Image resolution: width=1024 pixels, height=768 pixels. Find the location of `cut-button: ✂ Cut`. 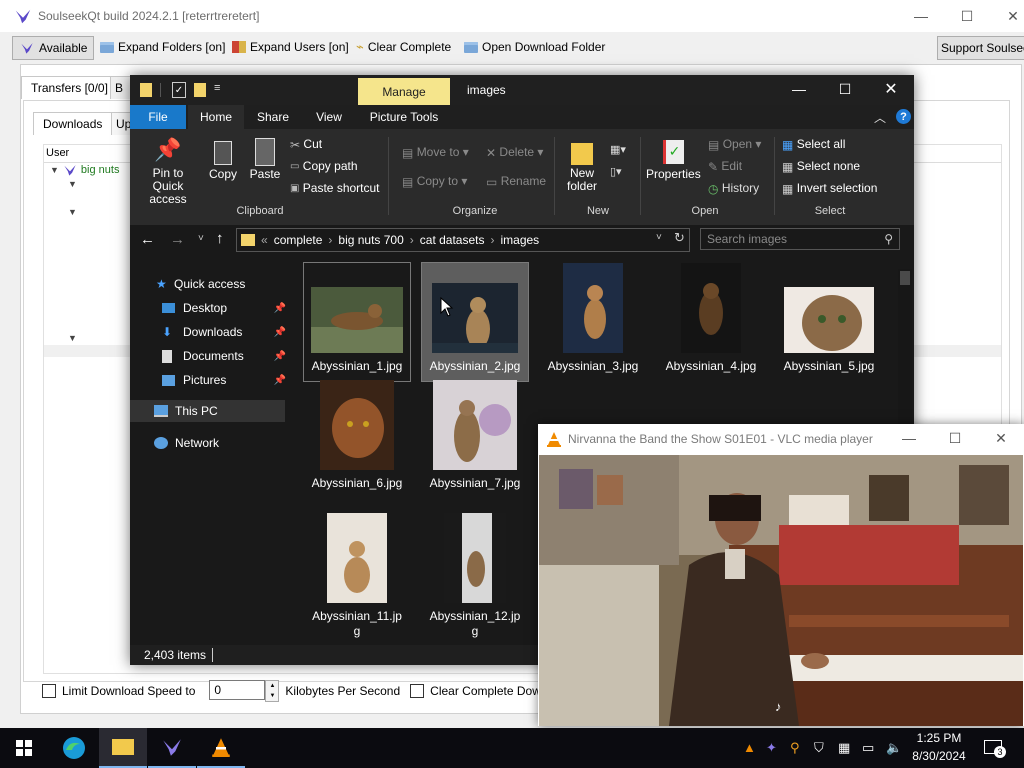

cut-button: ✂ Cut is located at coordinates (306, 144).